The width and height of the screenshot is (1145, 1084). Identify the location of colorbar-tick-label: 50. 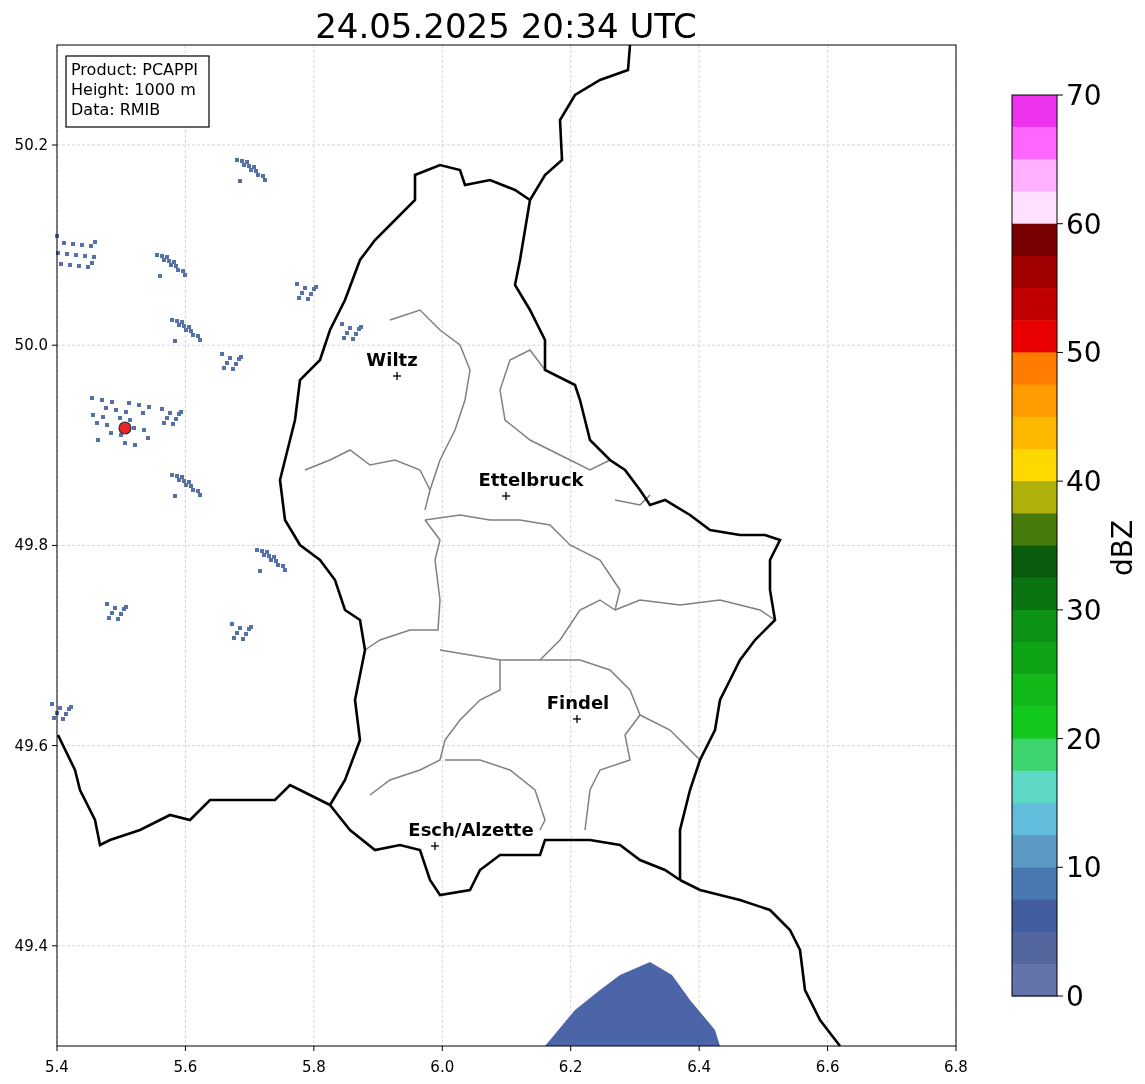
(1084, 353).